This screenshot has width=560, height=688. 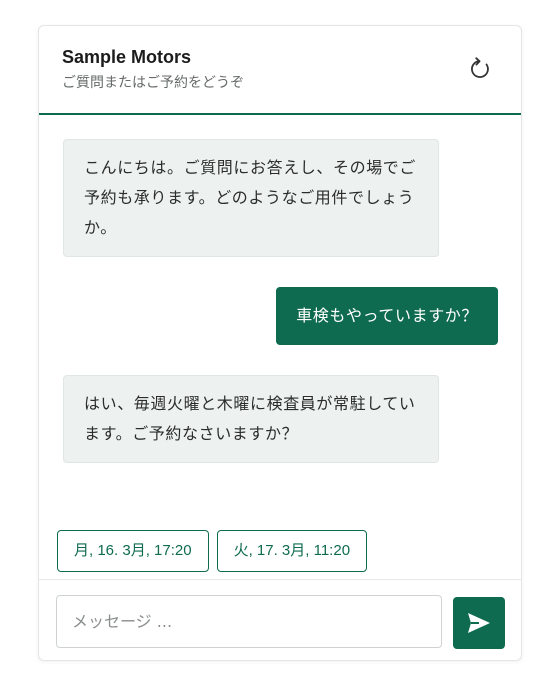 I want to click on slot-suggestion-button: 火, 17. 3月, 11:20, so click(x=292, y=551).